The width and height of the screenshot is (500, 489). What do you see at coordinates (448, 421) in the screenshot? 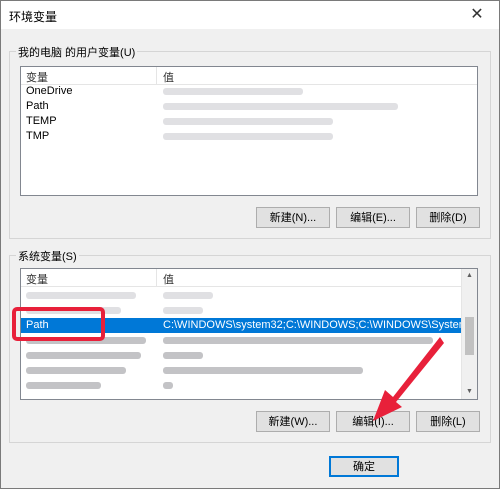
I see `system-delete-button: 删除(L)` at bounding box center [448, 421].